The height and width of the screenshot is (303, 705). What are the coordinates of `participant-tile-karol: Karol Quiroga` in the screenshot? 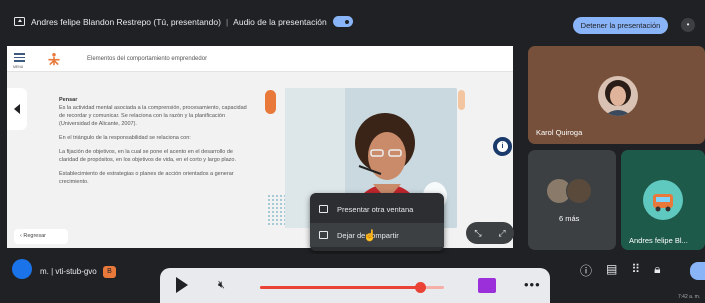 It's located at (616, 95).